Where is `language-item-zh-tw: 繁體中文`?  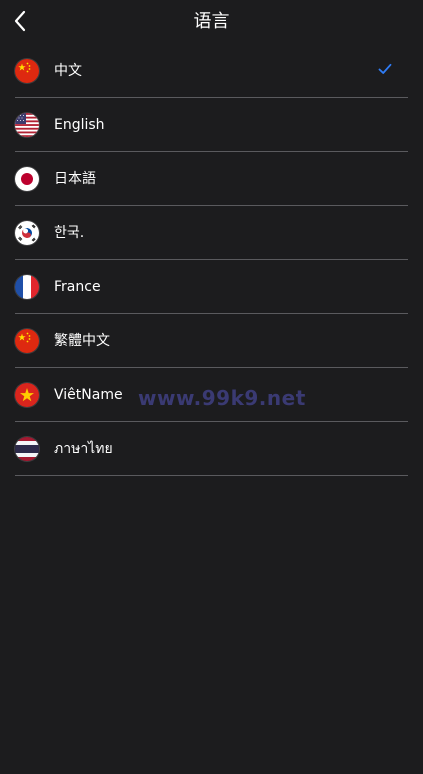 language-item-zh-tw: 繁體中文 is located at coordinates (211, 341).